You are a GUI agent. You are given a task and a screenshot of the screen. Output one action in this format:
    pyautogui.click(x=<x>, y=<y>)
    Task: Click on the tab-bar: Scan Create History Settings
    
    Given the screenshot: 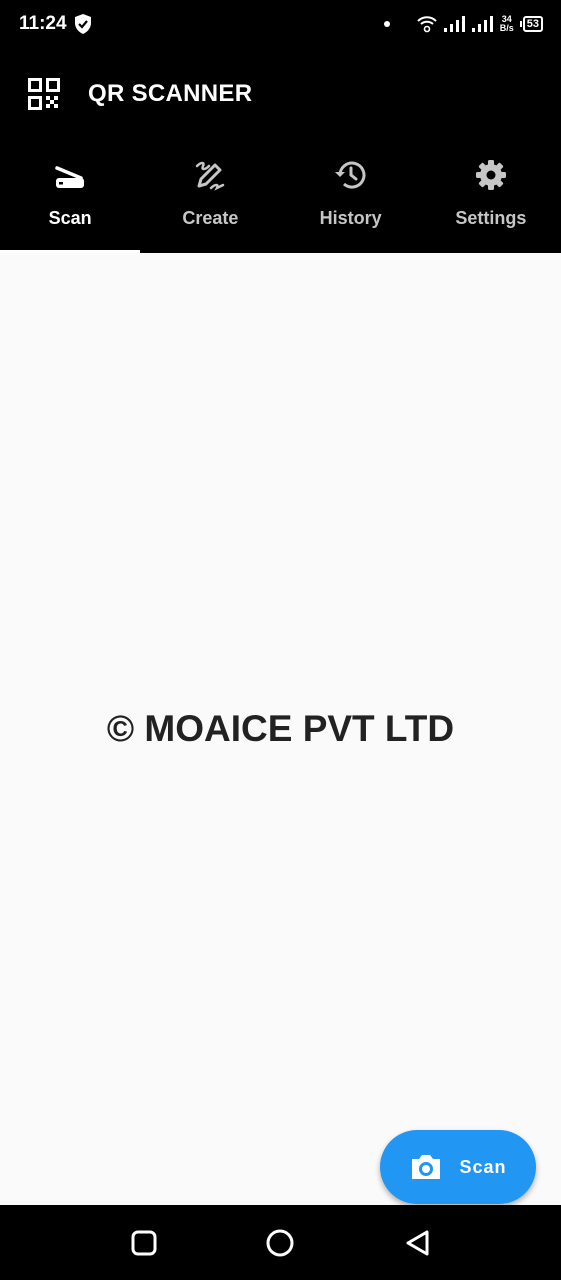 What is the action you would take?
    pyautogui.click(x=280, y=196)
    